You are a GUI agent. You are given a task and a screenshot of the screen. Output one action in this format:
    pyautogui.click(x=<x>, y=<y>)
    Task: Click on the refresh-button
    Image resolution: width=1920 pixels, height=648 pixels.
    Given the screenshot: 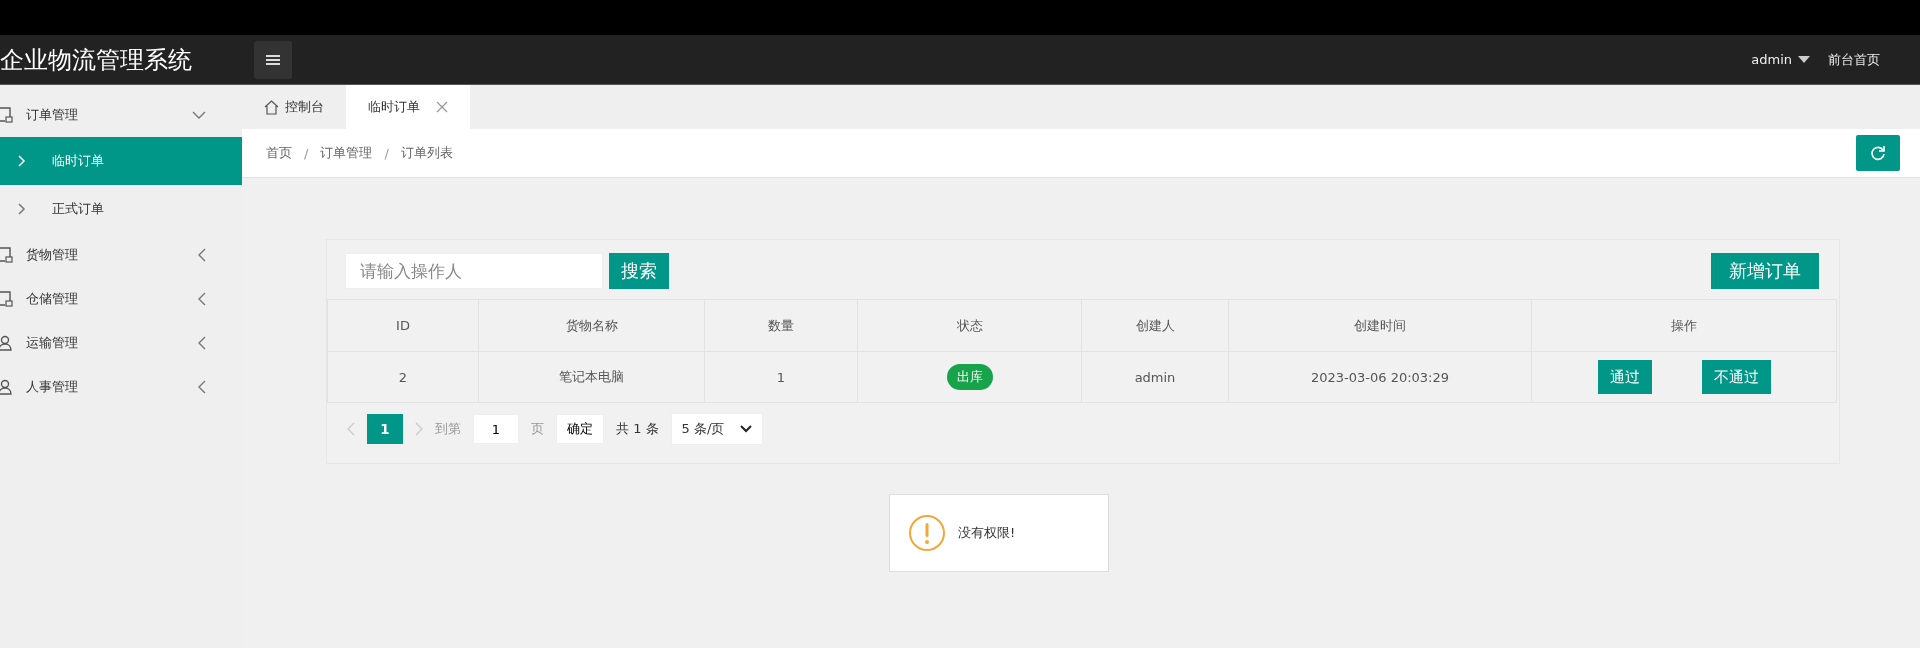 What is the action you would take?
    pyautogui.click(x=1878, y=153)
    